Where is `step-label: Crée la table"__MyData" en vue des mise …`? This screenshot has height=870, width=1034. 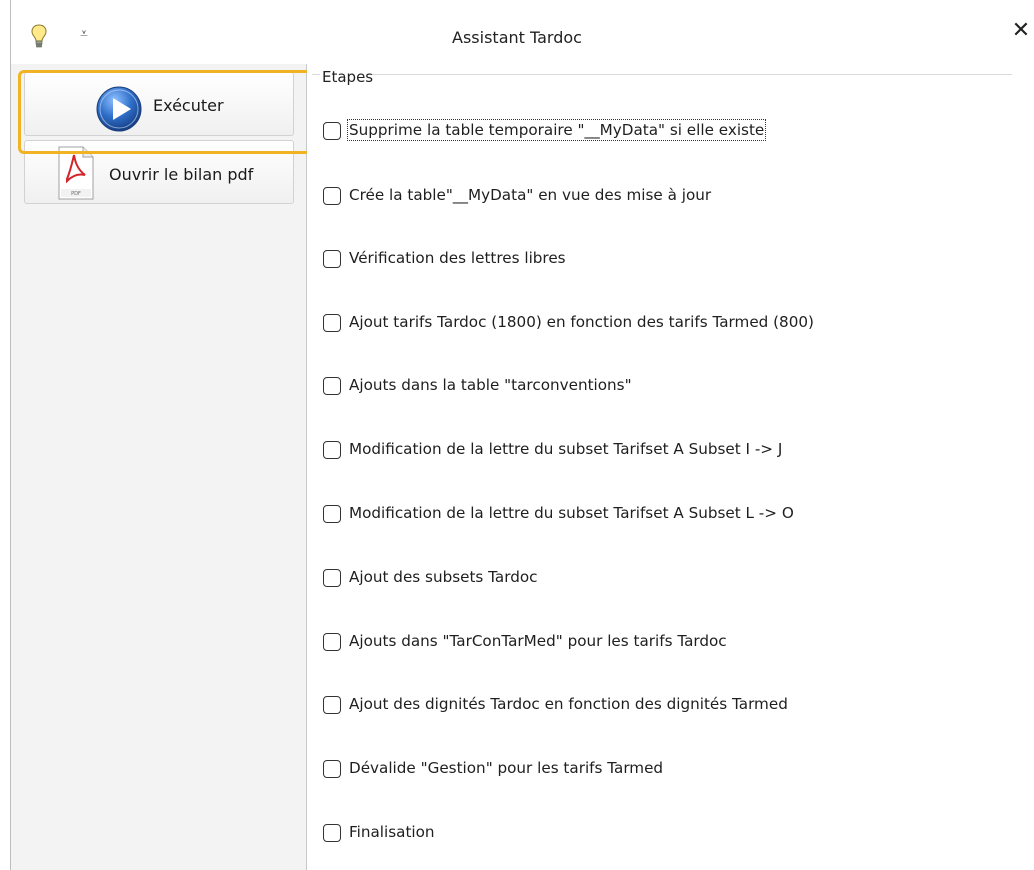 step-label: Crée la table"__MyData" en vue des mise … is located at coordinates (530, 195).